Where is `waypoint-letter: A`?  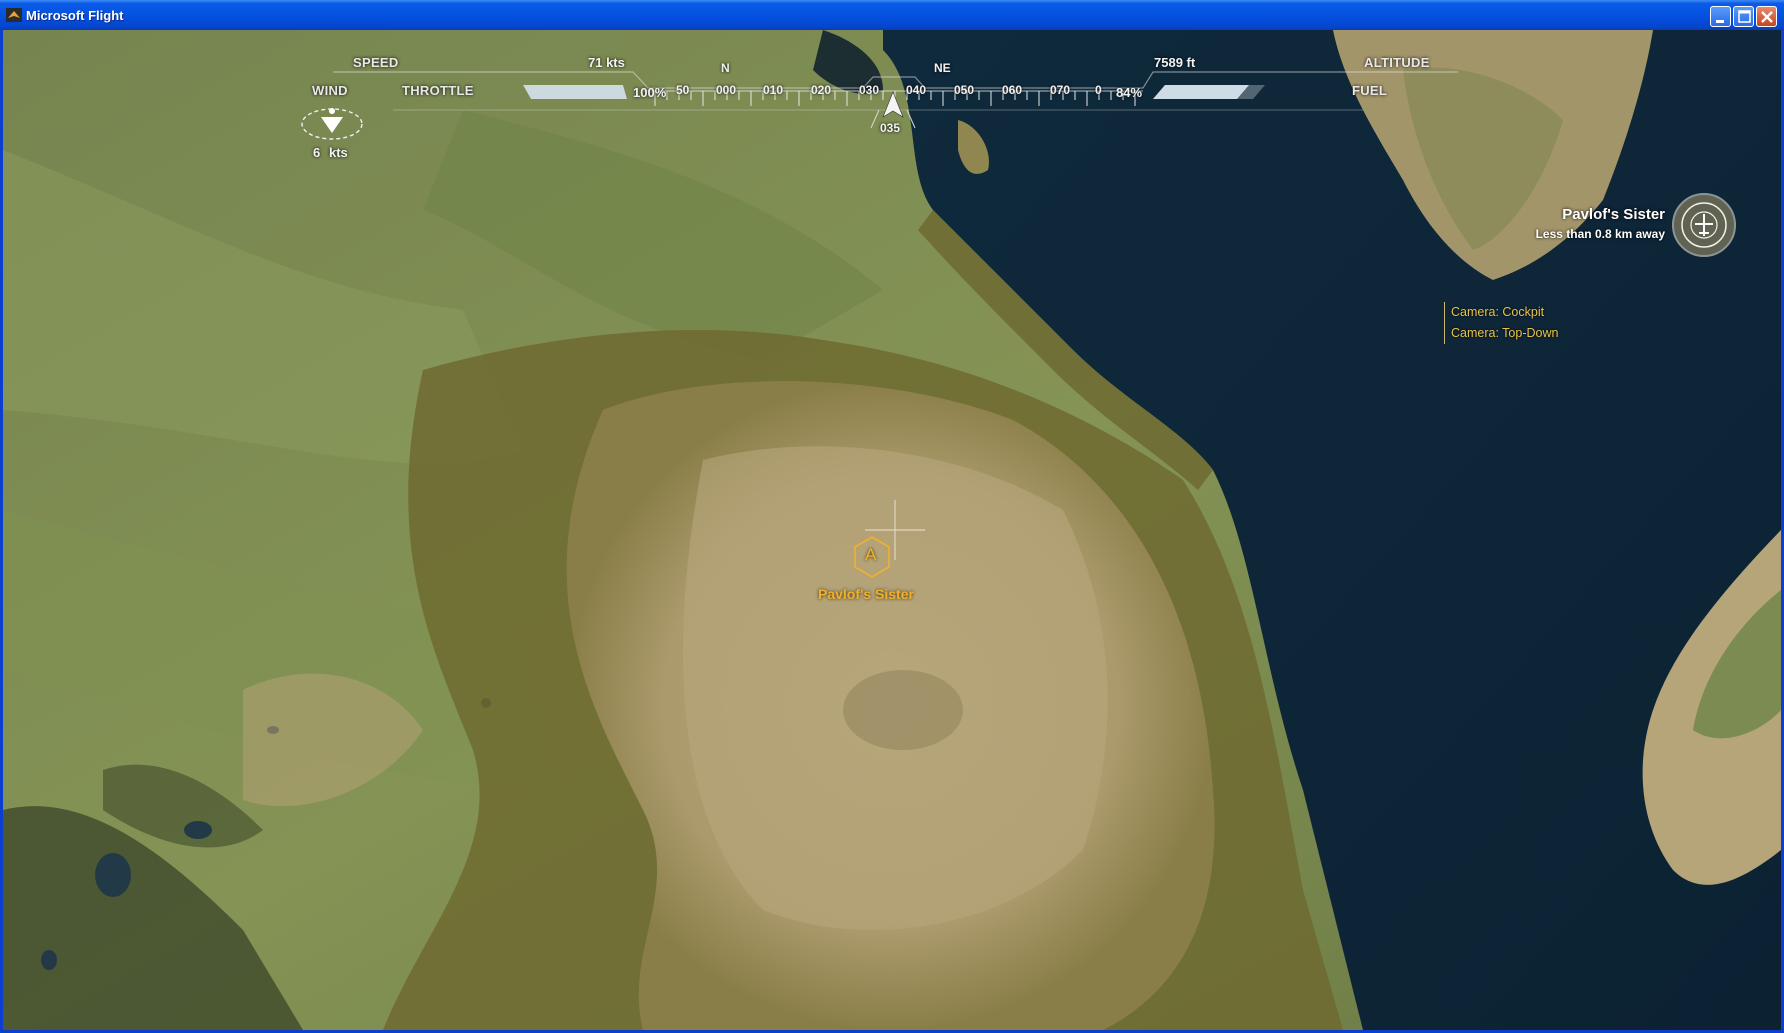
waypoint-letter: A is located at coordinates (871, 554).